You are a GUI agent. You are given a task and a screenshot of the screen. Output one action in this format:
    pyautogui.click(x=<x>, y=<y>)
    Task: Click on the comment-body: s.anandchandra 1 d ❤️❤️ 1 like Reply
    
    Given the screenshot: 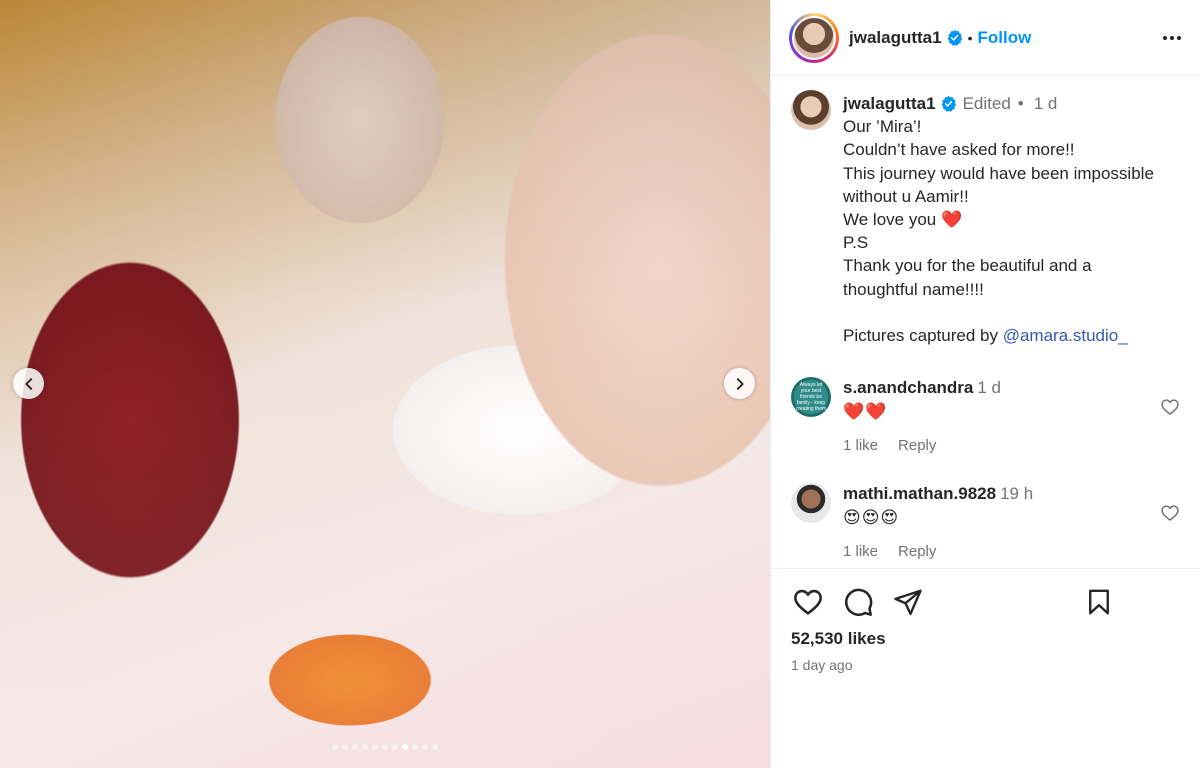 What is the action you would take?
    pyautogui.click(x=922, y=417)
    